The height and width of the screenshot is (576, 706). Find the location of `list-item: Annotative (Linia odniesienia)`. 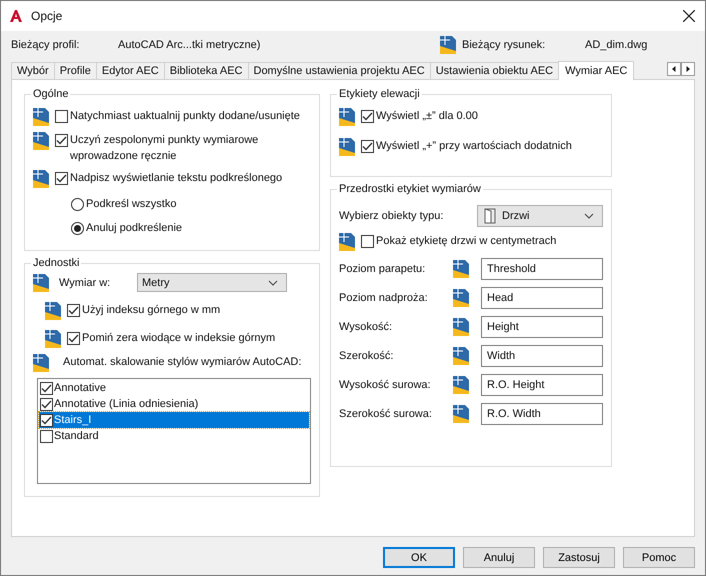

list-item: Annotative (Linia odniesienia) is located at coordinates (174, 404).